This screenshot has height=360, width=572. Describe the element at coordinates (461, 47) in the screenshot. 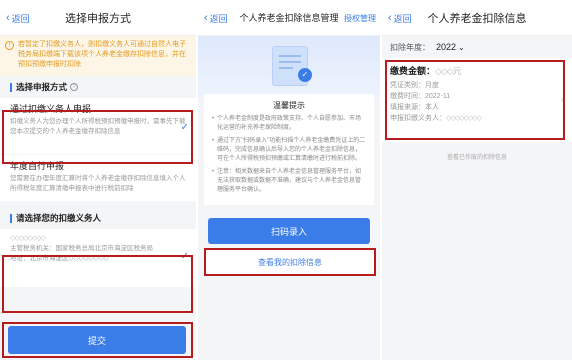

I see `chevron-down-icon: ⌄` at that location.